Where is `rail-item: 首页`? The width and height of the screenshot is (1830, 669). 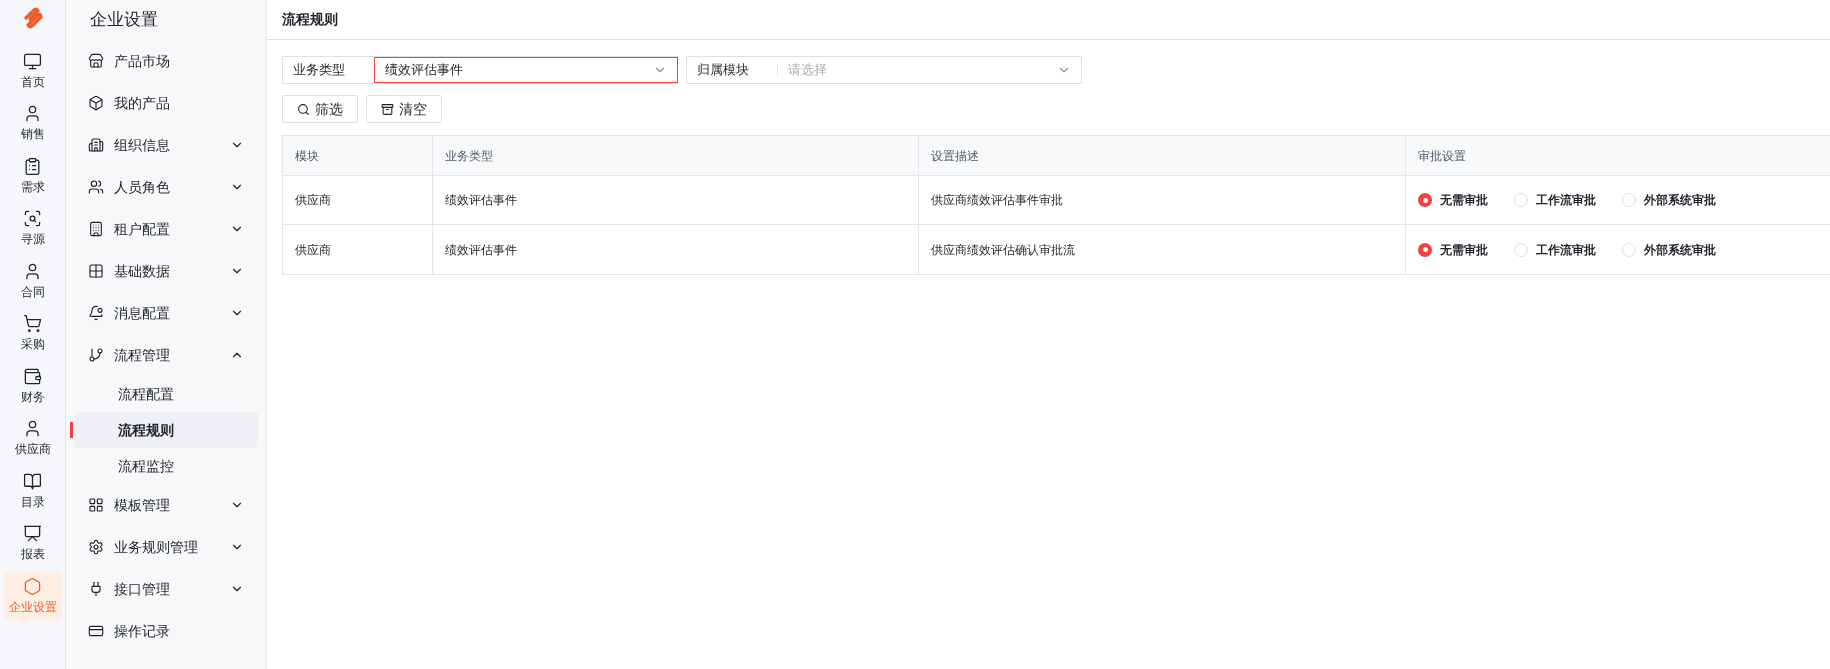 rail-item: 首页 is located at coordinates (32, 71).